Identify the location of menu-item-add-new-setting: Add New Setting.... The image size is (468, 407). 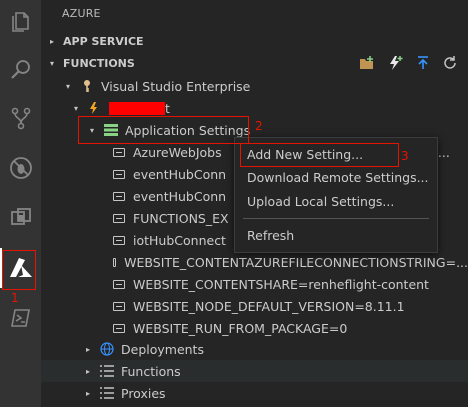
(305, 154).